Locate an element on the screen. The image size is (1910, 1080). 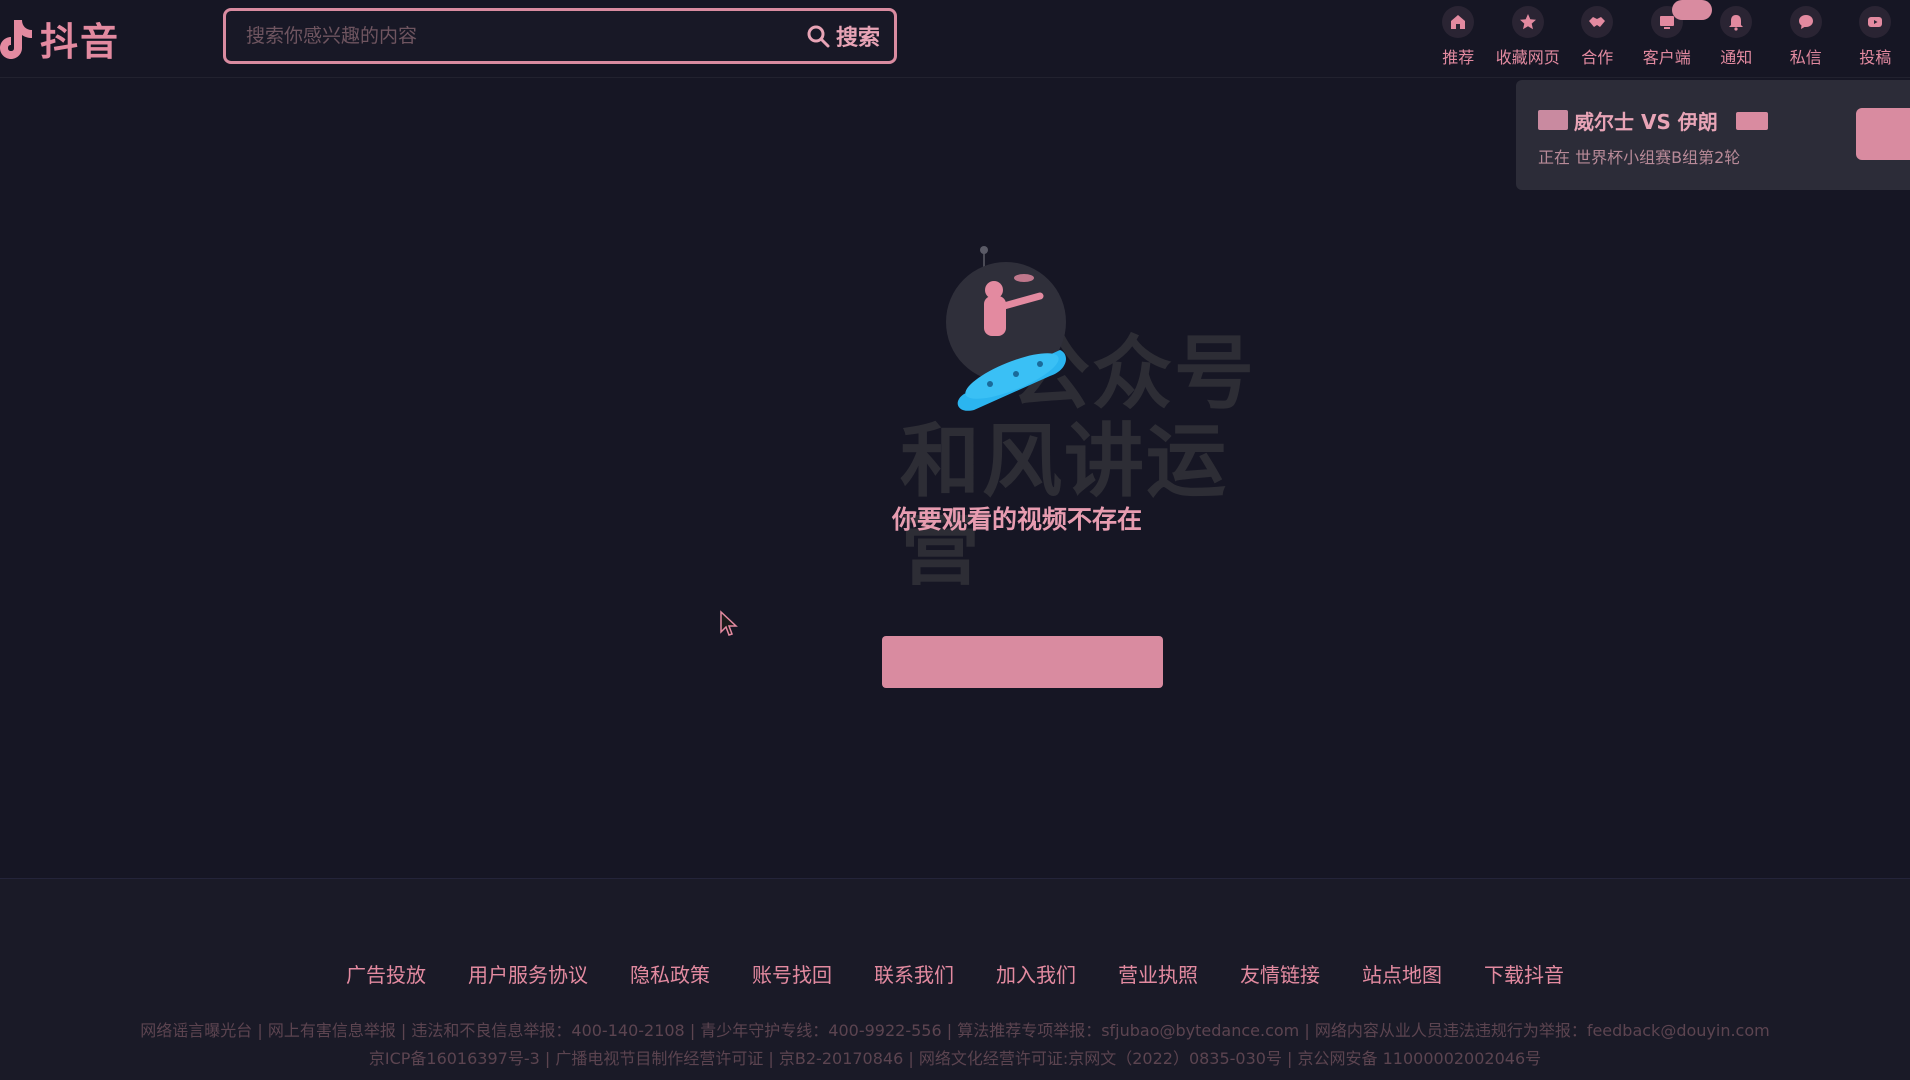
search-box: 搜索 is located at coordinates (560, 36).